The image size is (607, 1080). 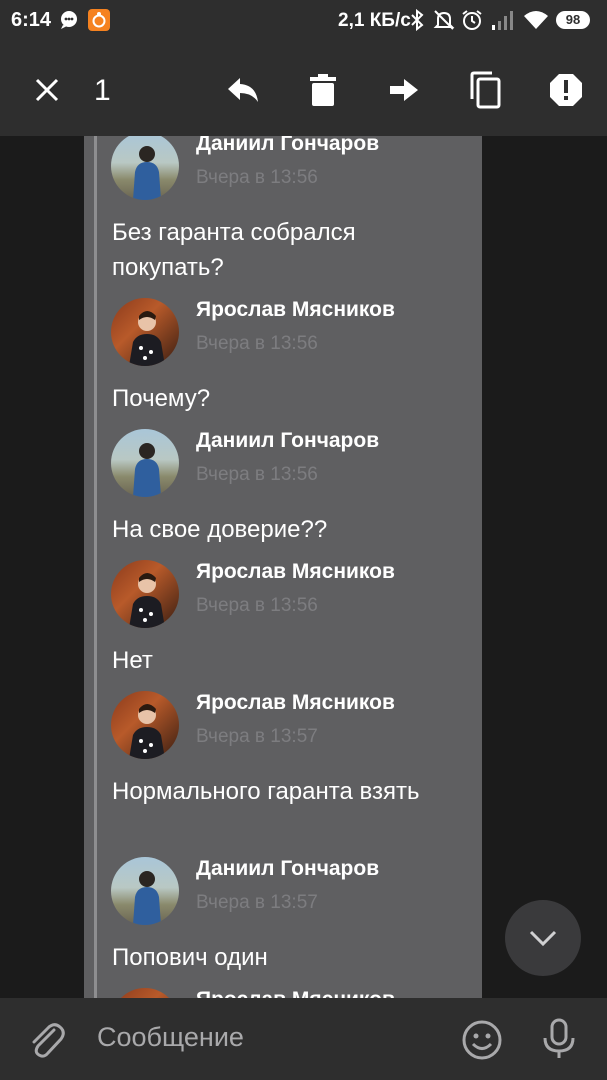 What do you see at coordinates (417, 22) in the screenshot?
I see `bluetooth-icon` at bounding box center [417, 22].